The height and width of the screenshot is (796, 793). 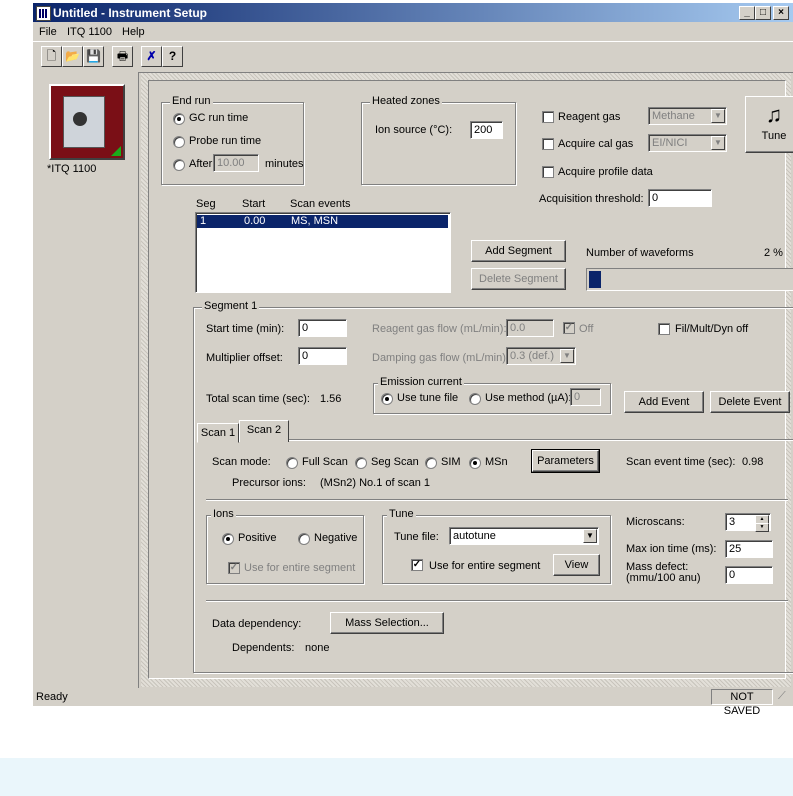 What do you see at coordinates (421, 382) in the screenshot?
I see `emission-current-caption: Emission current` at bounding box center [421, 382].